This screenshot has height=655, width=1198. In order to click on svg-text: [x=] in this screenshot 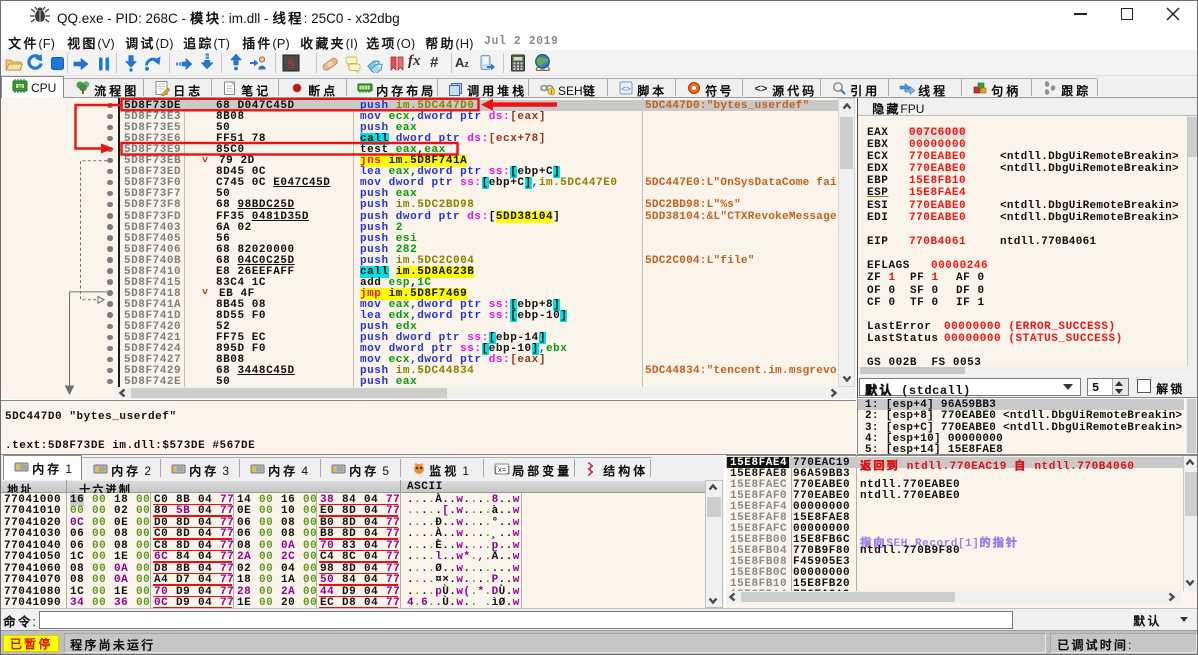, I will do `click(502, 471)`.